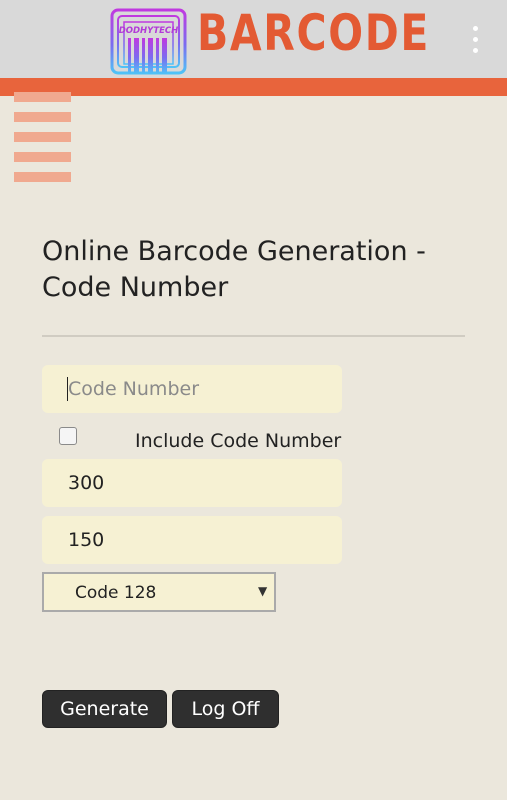 This screenshot has height=800, width=507. I want to click on log-off-button: Log Off, so click(225, 709).